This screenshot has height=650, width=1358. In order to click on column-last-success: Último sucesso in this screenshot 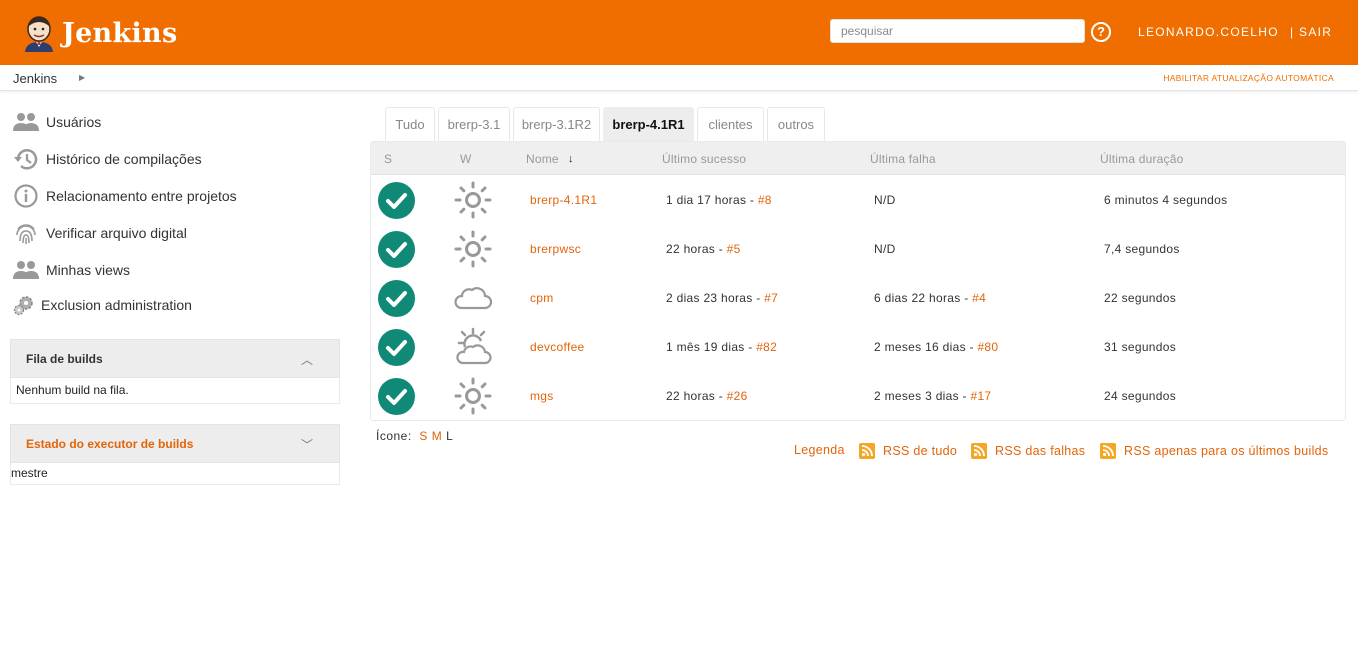, I will do `click(704, 159)`.